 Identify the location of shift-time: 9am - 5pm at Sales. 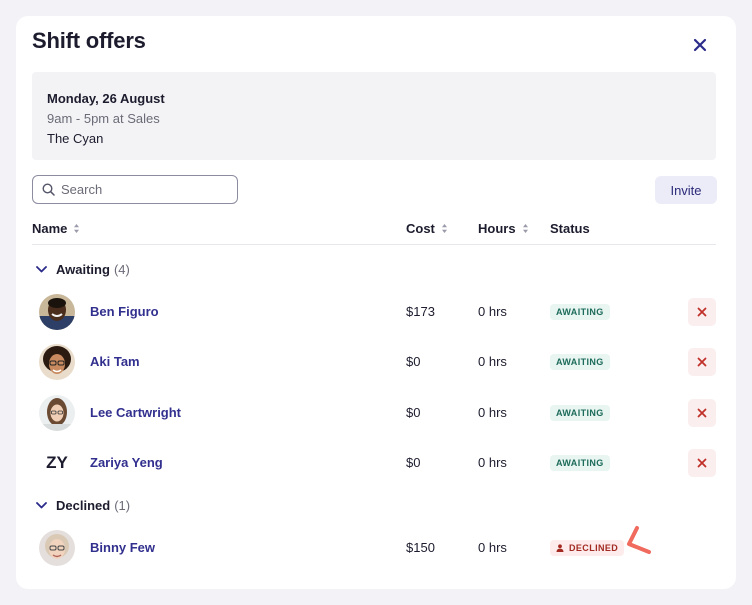
(103, 118).